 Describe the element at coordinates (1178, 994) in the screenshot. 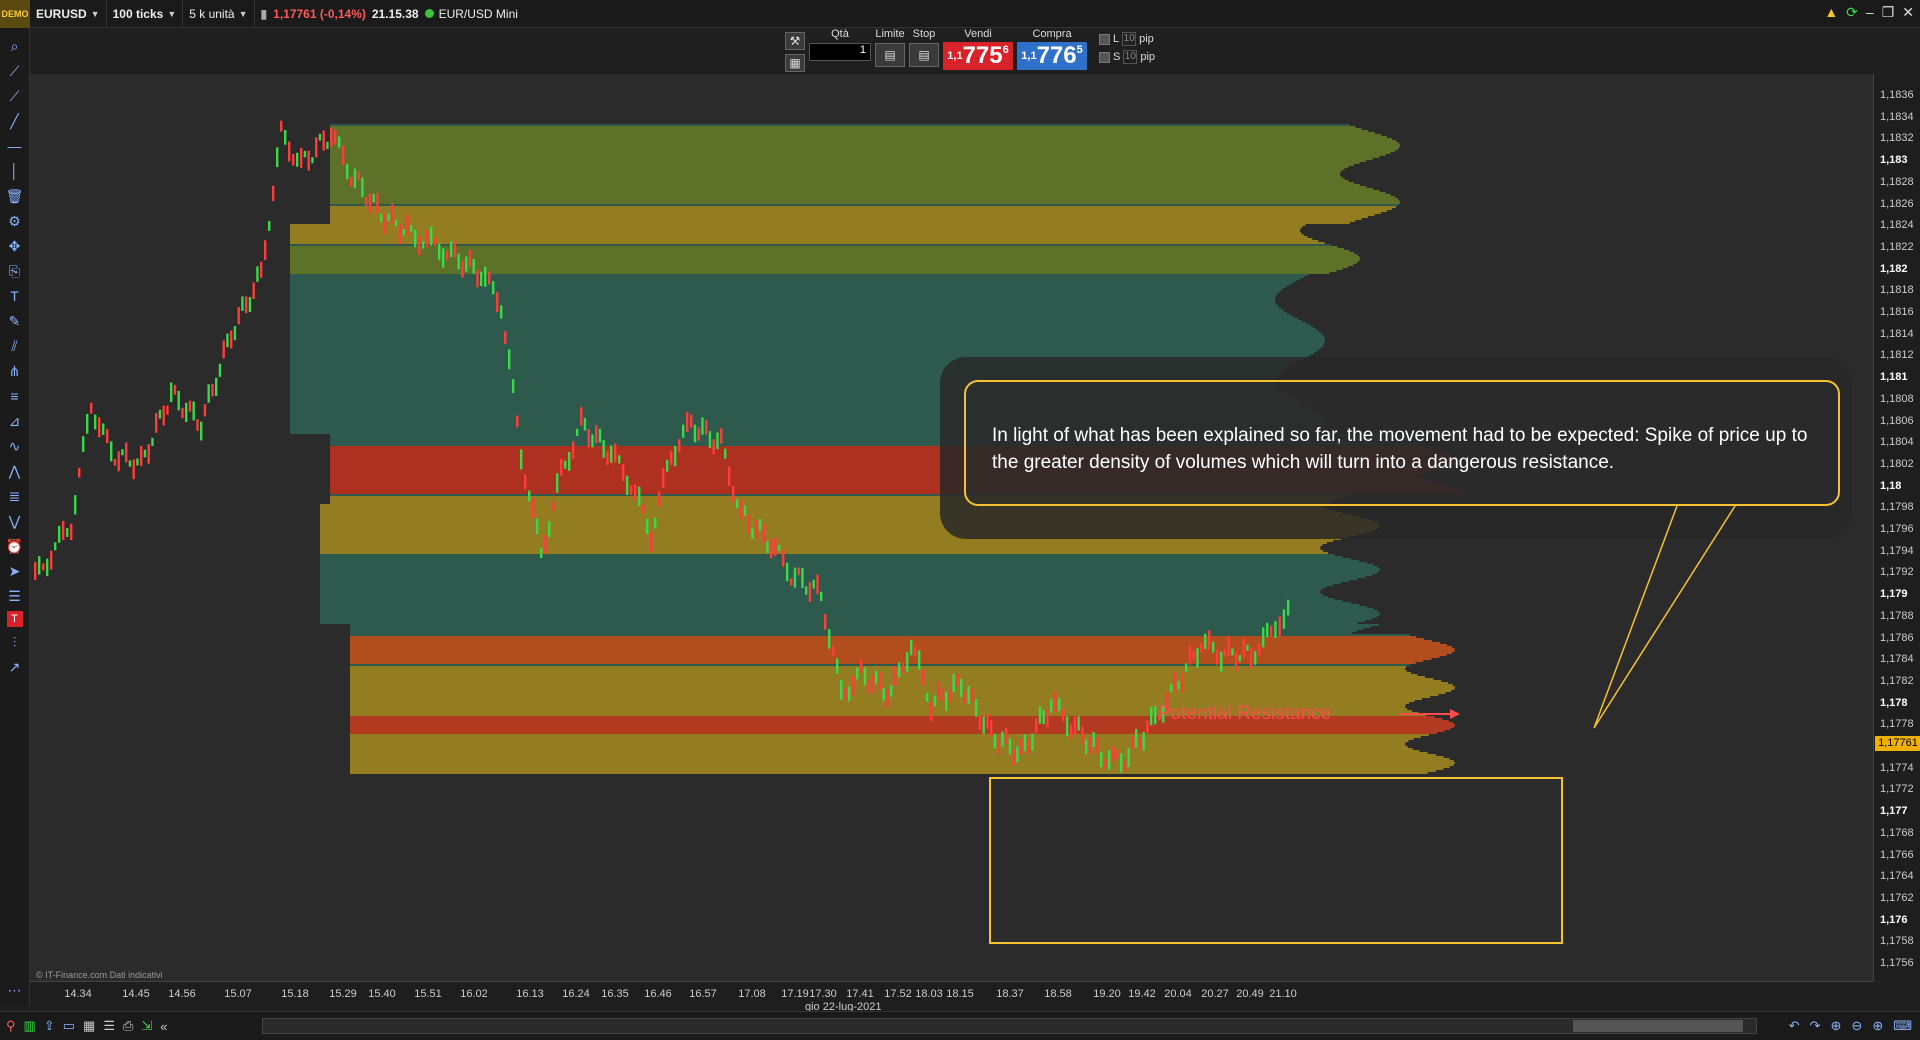

I see `time-tick-label: 20.04` at that location.